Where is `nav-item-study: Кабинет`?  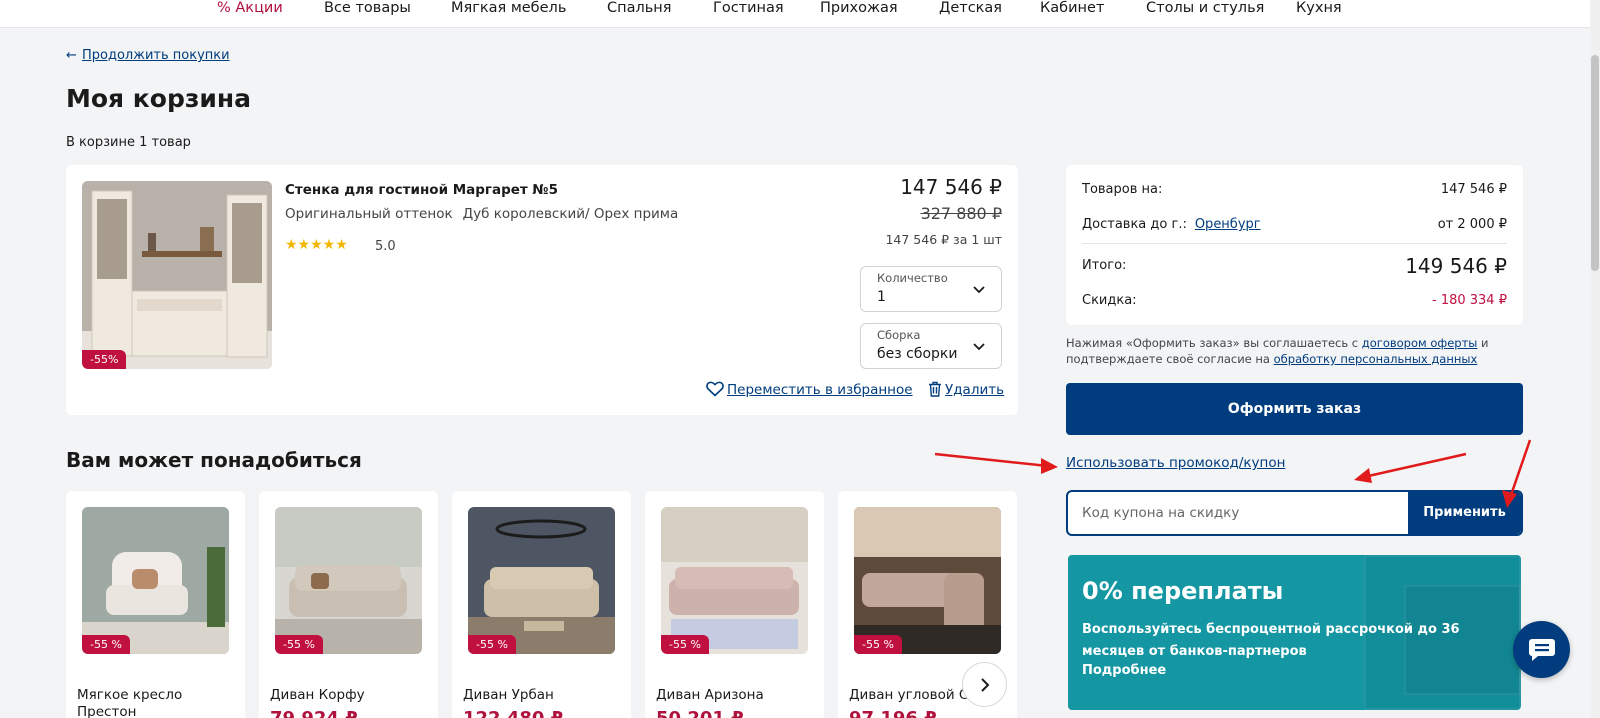
nav-item-study: Кабинет is located at coordinates (1072, 8).